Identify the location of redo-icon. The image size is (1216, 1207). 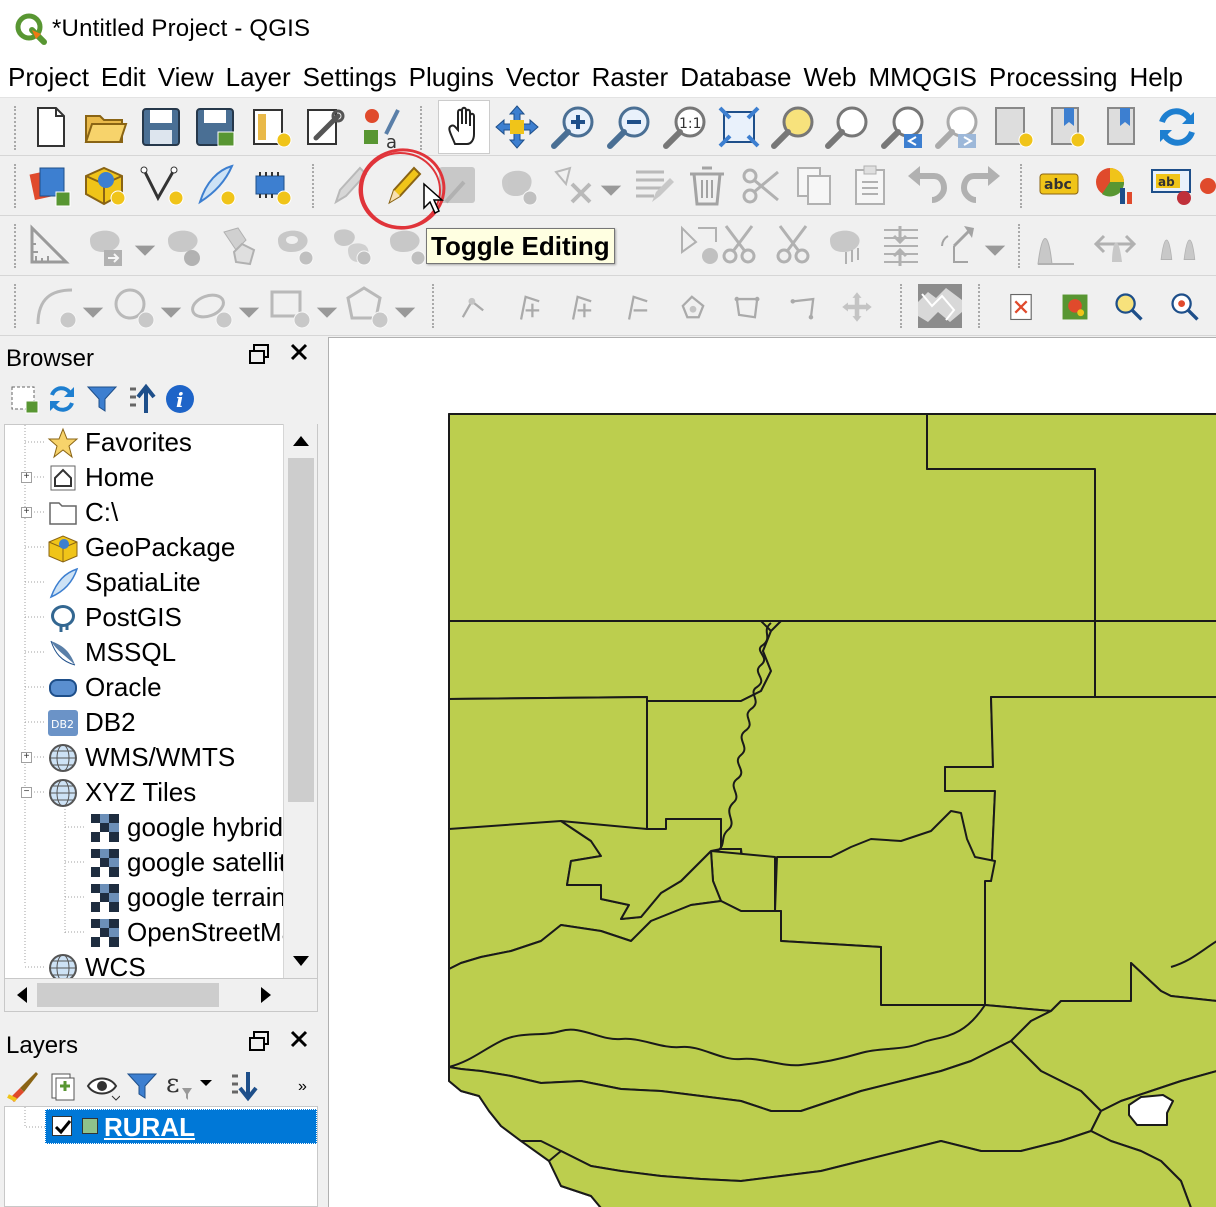
(981, 185).